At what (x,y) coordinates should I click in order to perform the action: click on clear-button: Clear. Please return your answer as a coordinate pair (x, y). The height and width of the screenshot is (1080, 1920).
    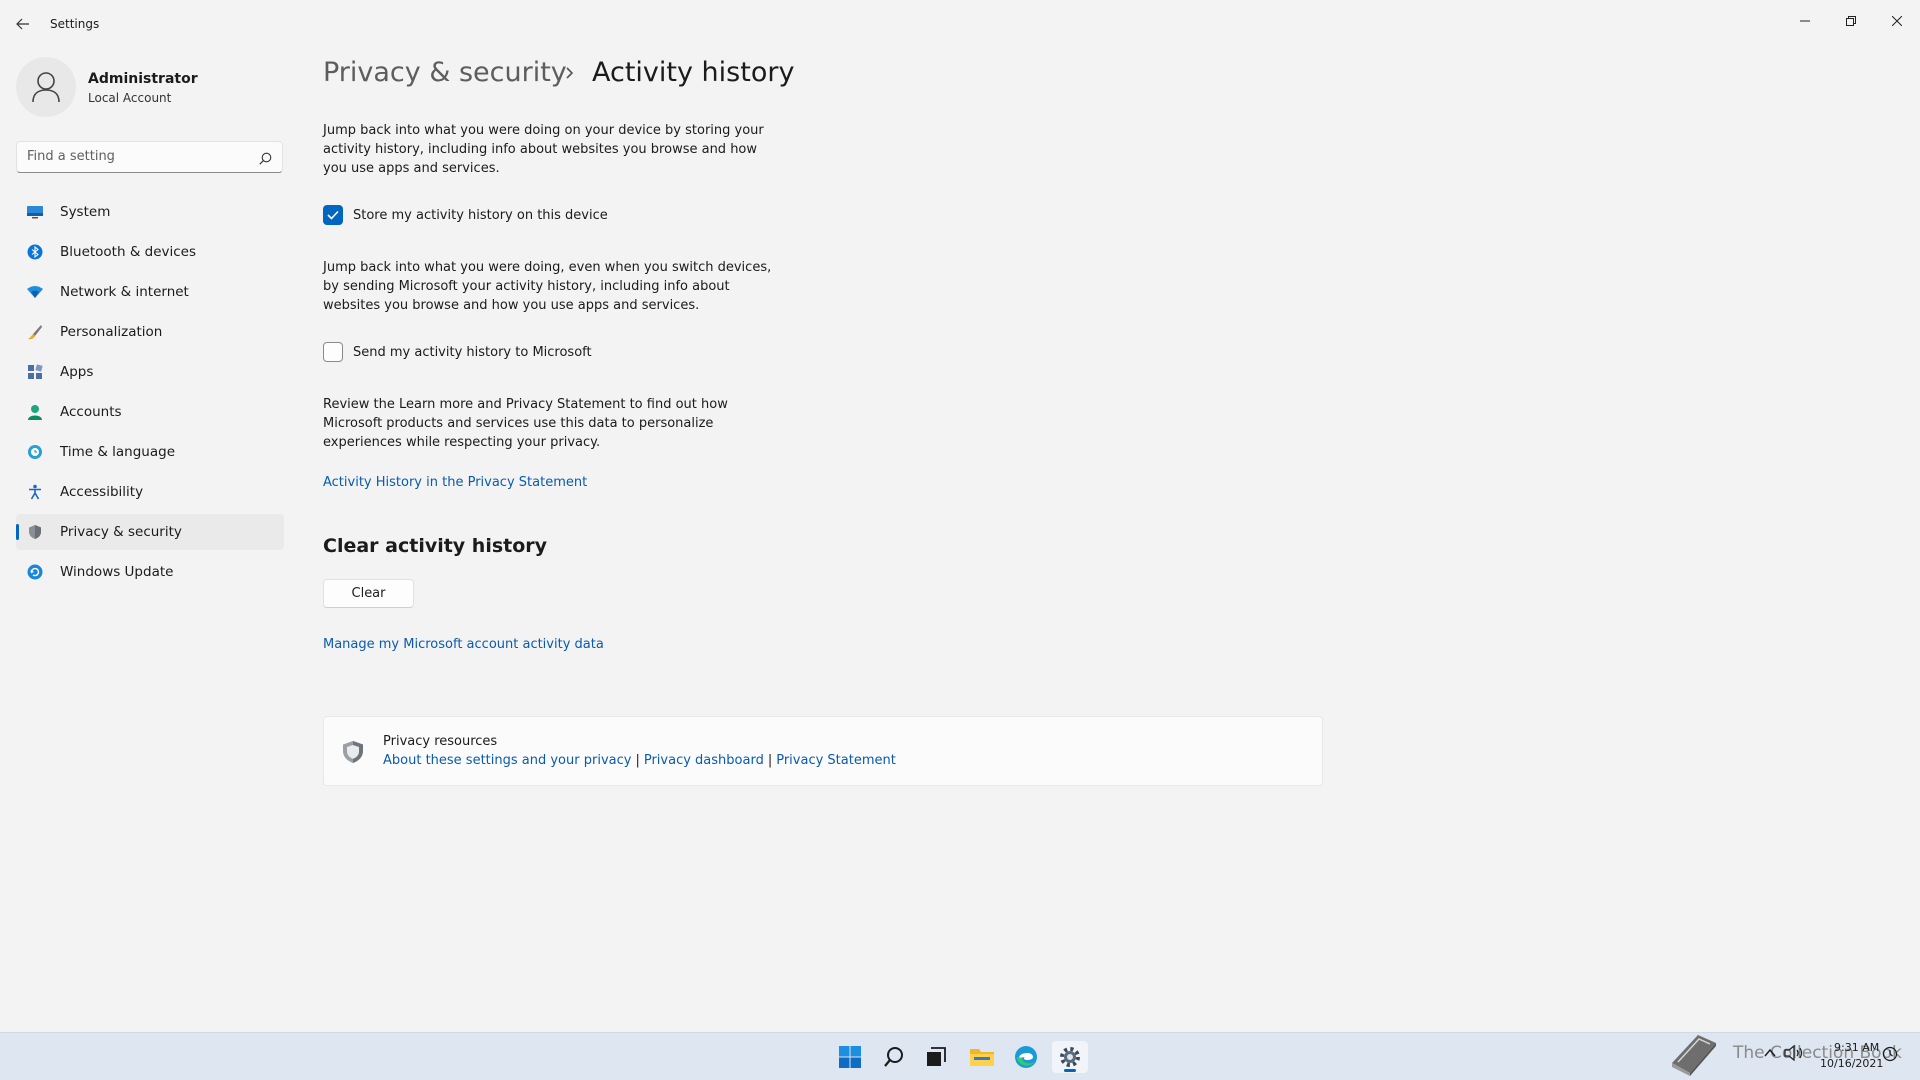
    Looking at the image, I should click on (368, 593).